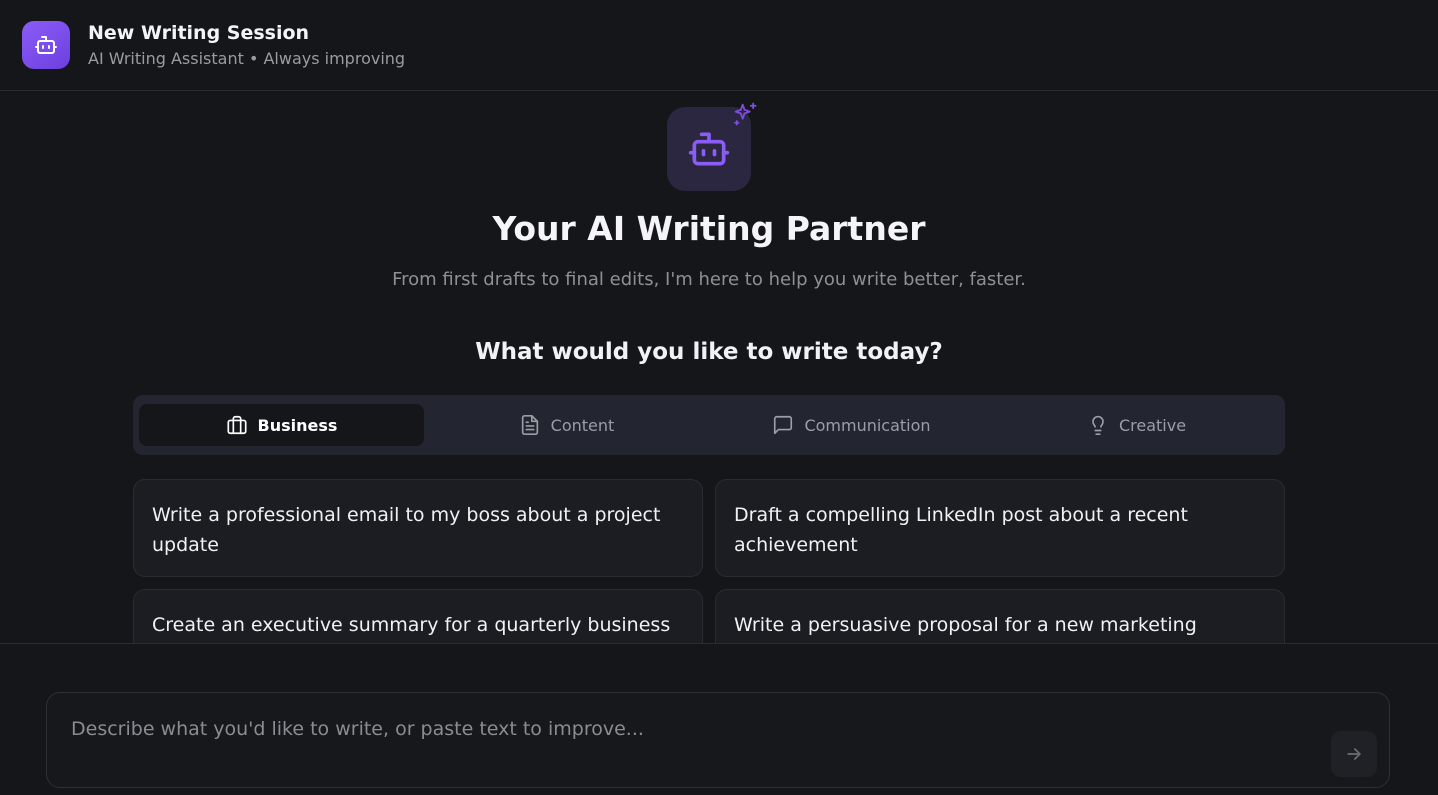 Image resolution: width=1438 pixels, height=795 pixels. I want to click on tab-label: Communication, so click(867, 425).